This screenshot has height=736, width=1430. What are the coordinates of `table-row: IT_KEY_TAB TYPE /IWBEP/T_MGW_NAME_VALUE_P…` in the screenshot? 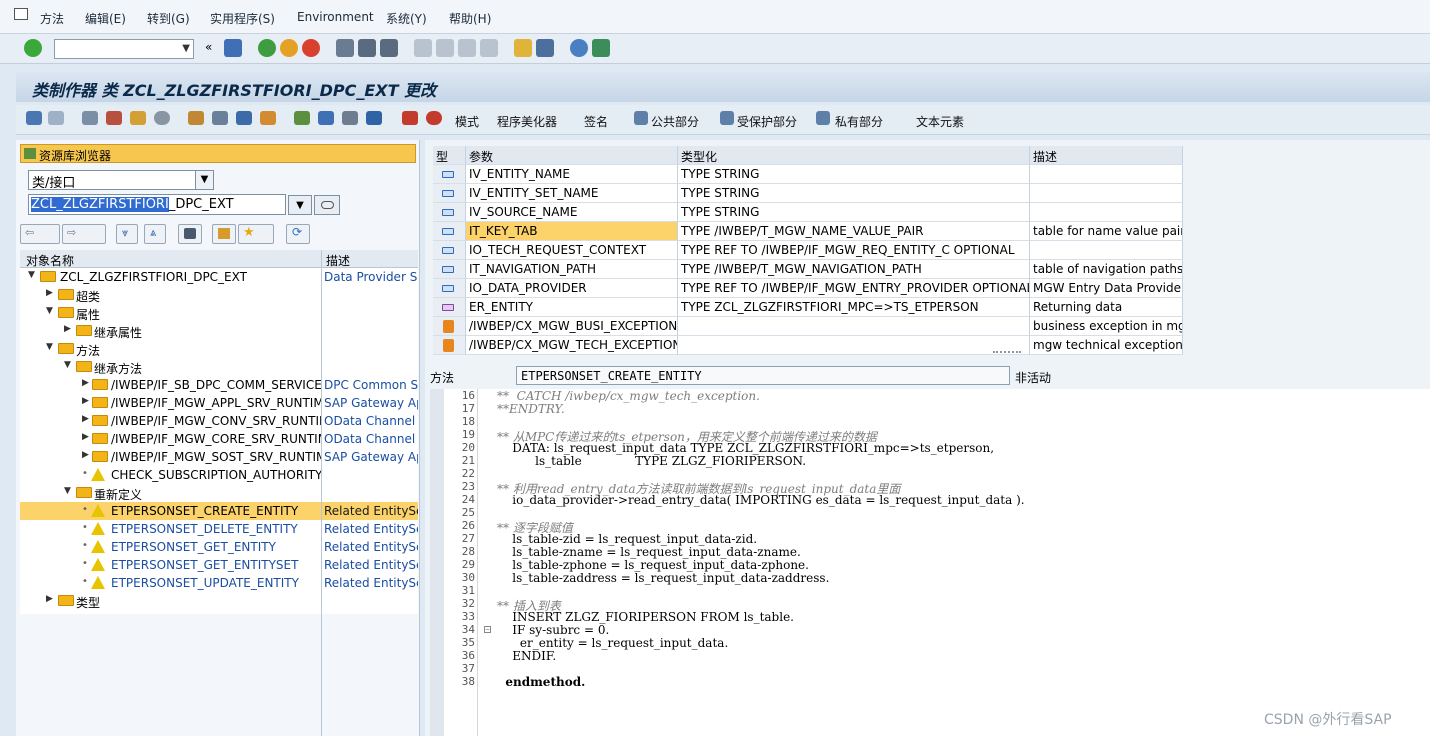 It's located at (808, 231).